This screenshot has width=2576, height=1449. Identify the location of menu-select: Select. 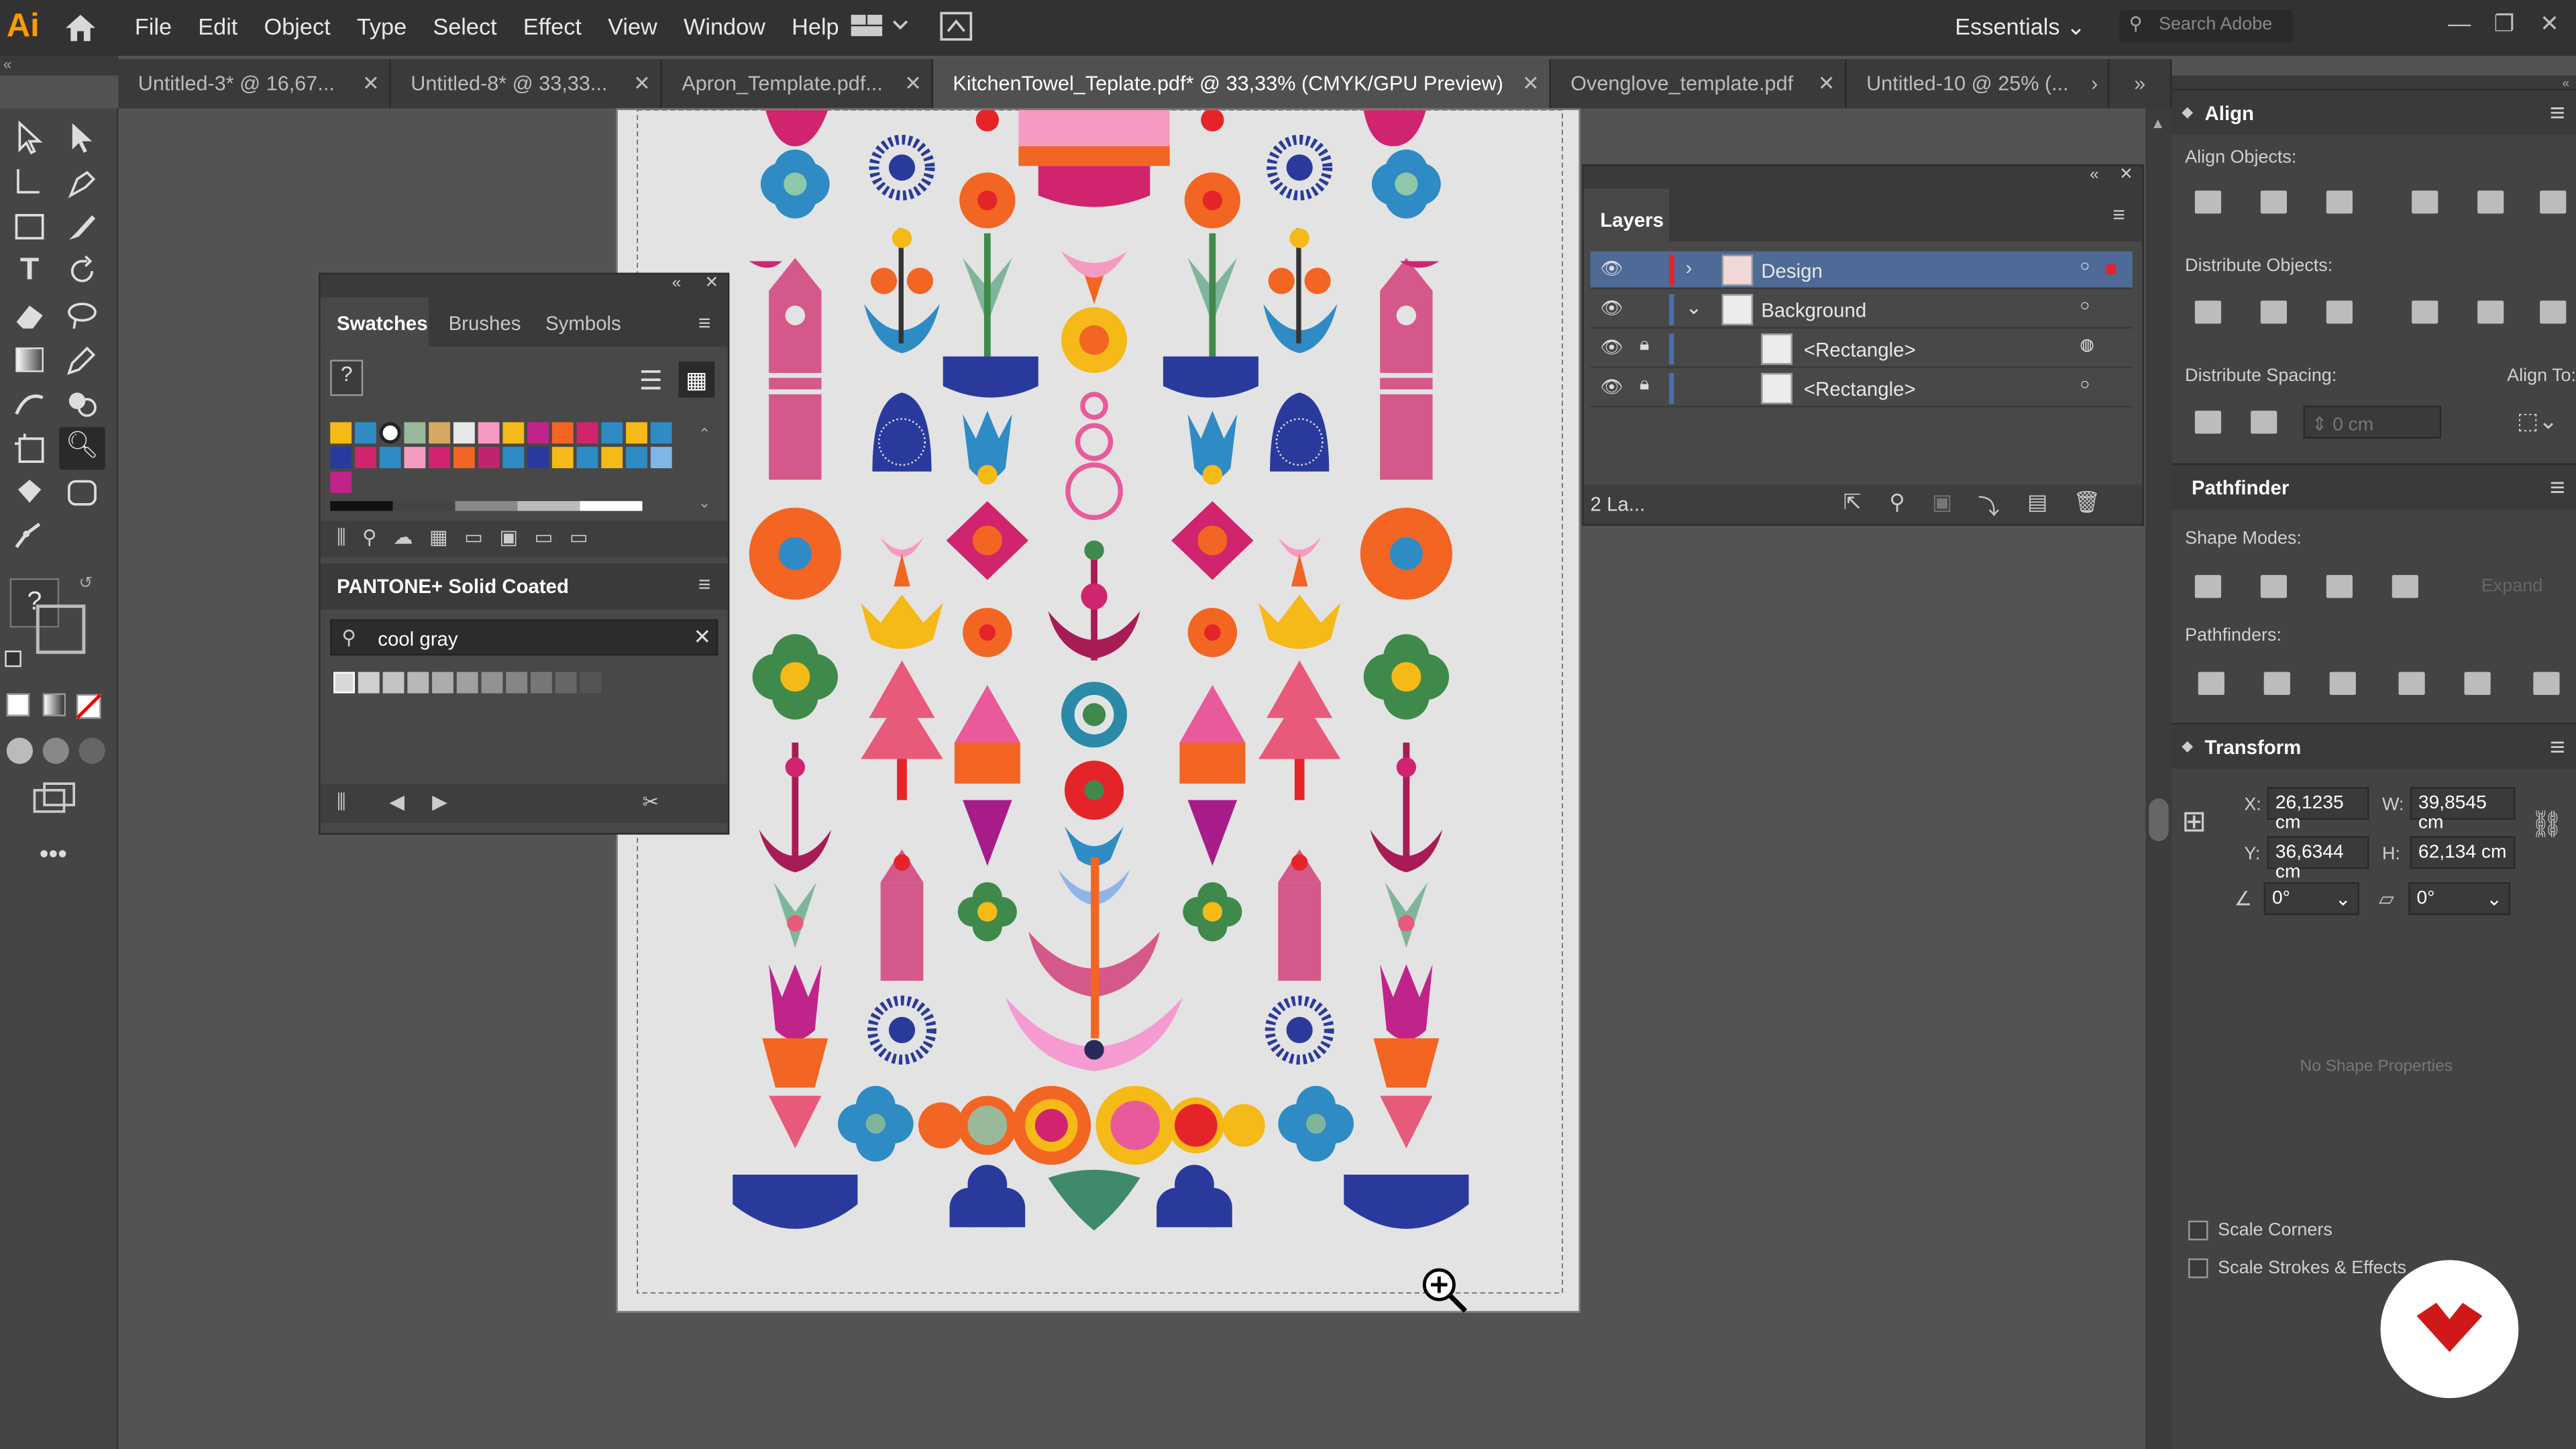
(464, 26).